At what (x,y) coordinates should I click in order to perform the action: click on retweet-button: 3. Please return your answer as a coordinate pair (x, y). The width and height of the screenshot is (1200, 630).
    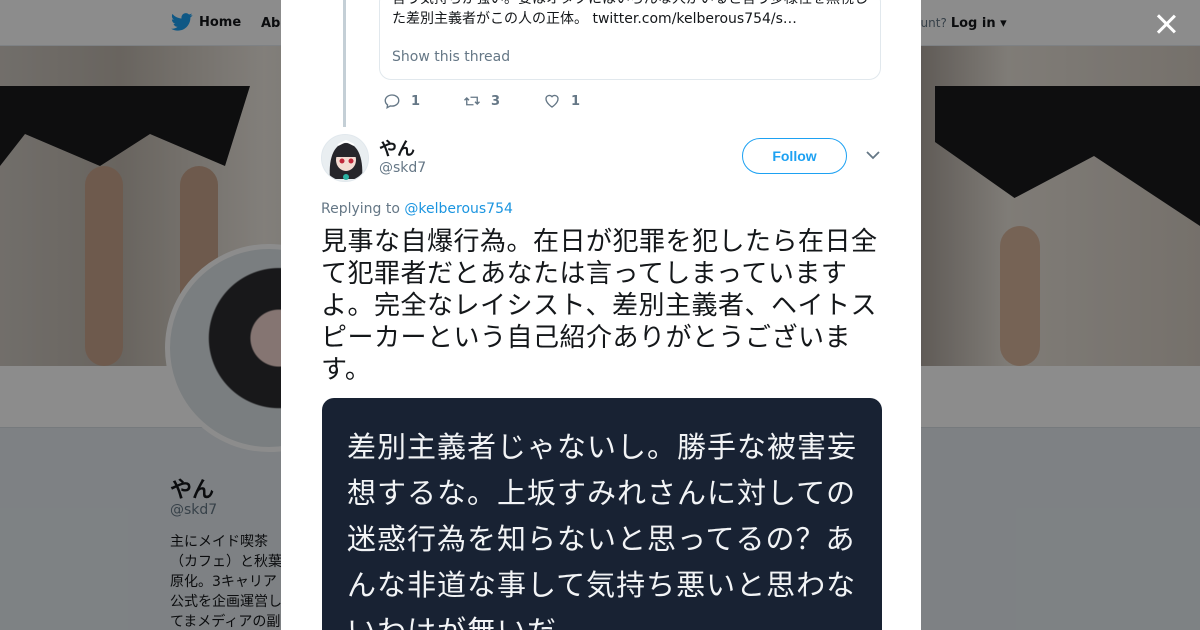
    Looking at the image, I should click on (503, 101).